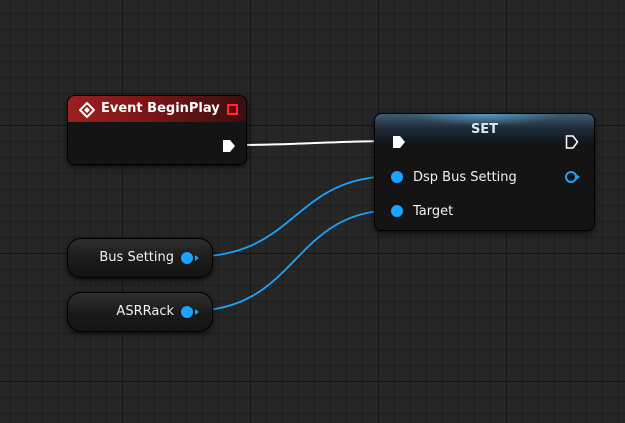 The image size is (625, 423). Describe the element at coordinates (397, 177) in the screenshot. I see `dsp-bus-setting-input-pin` at that location.